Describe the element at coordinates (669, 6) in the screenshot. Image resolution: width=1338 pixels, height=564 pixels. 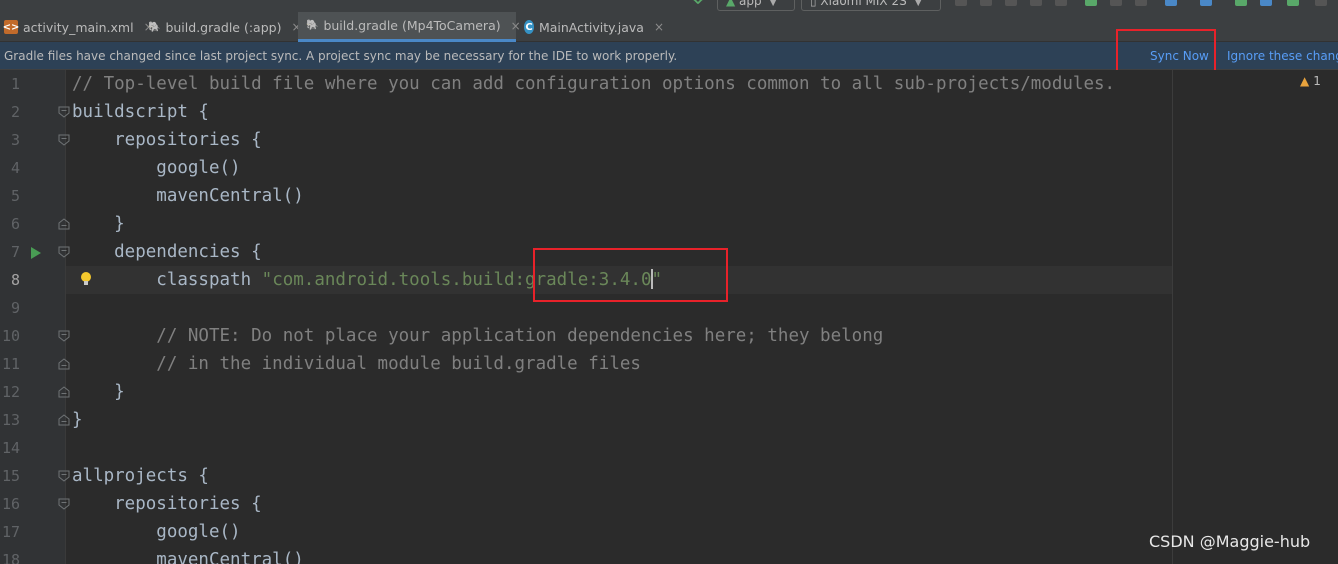
I see `main-toolbar: ▲ app ▼ ▯ Xiaomi MIX 2S ▼` at that location.